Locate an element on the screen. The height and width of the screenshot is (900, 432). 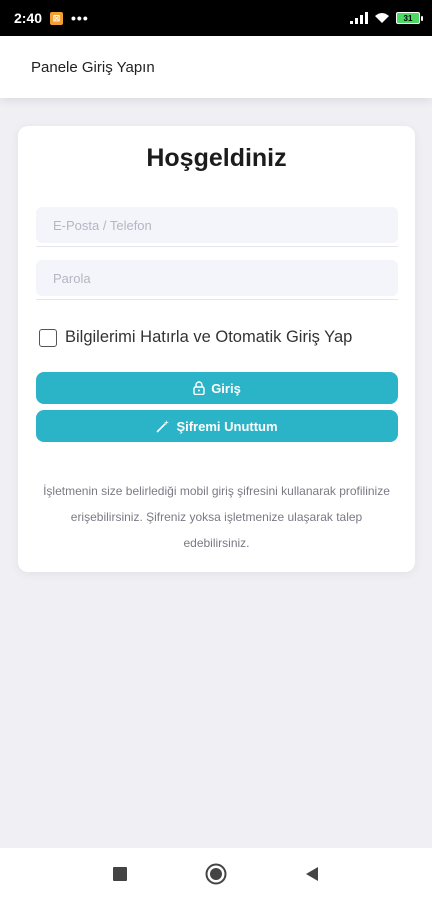
battery-icon: 31 is located at coordinates (409, 18).